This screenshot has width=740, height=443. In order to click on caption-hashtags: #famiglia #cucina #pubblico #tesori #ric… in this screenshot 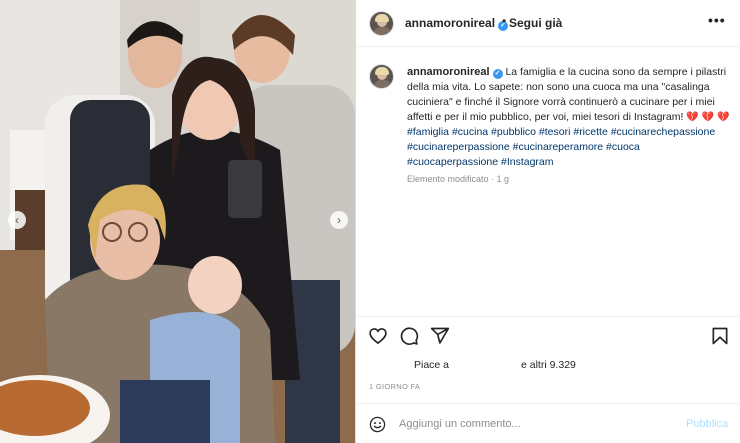, I will do `click(561, 147)`.